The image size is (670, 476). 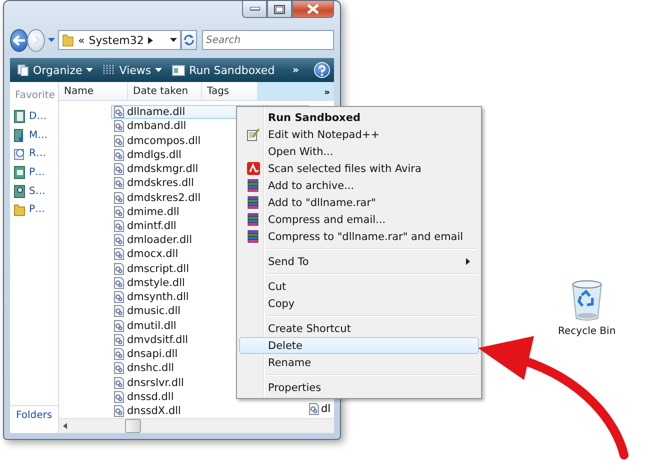 What do you see at coordinates (359, 236) in the screenshot?
I see `menu-item: Compress to "dllname.rar" and email` at bounding box center [359, 236].